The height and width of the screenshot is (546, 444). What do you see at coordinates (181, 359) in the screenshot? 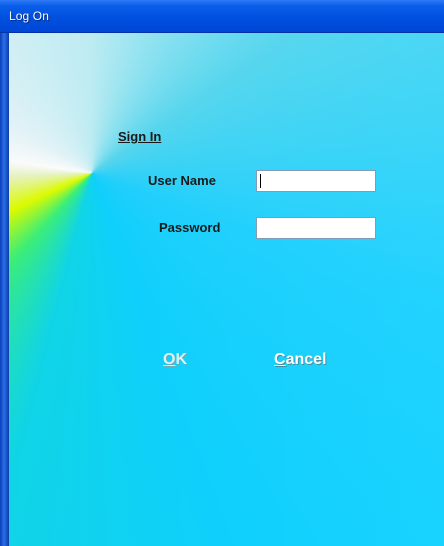
I see `ok-label-rest: K` at bounding box center [181, 359].